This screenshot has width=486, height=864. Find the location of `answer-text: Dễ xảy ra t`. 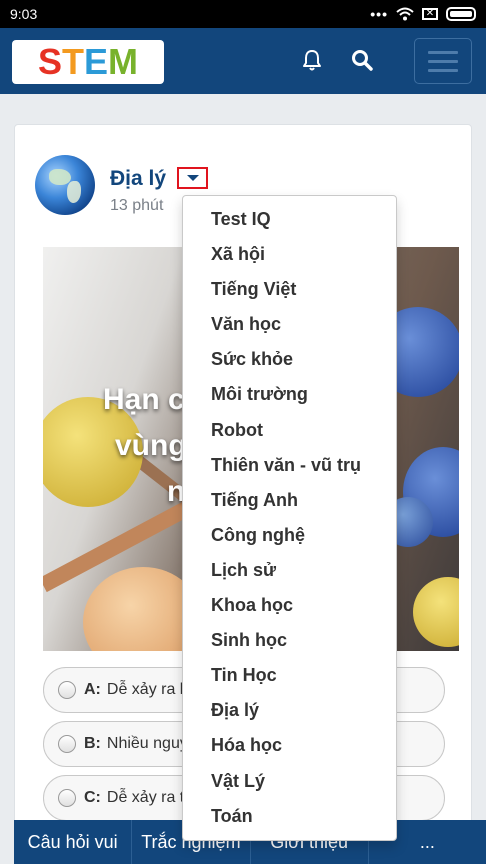

answer-text: Dễ xảy ra t is located at coordinates (145, 797).